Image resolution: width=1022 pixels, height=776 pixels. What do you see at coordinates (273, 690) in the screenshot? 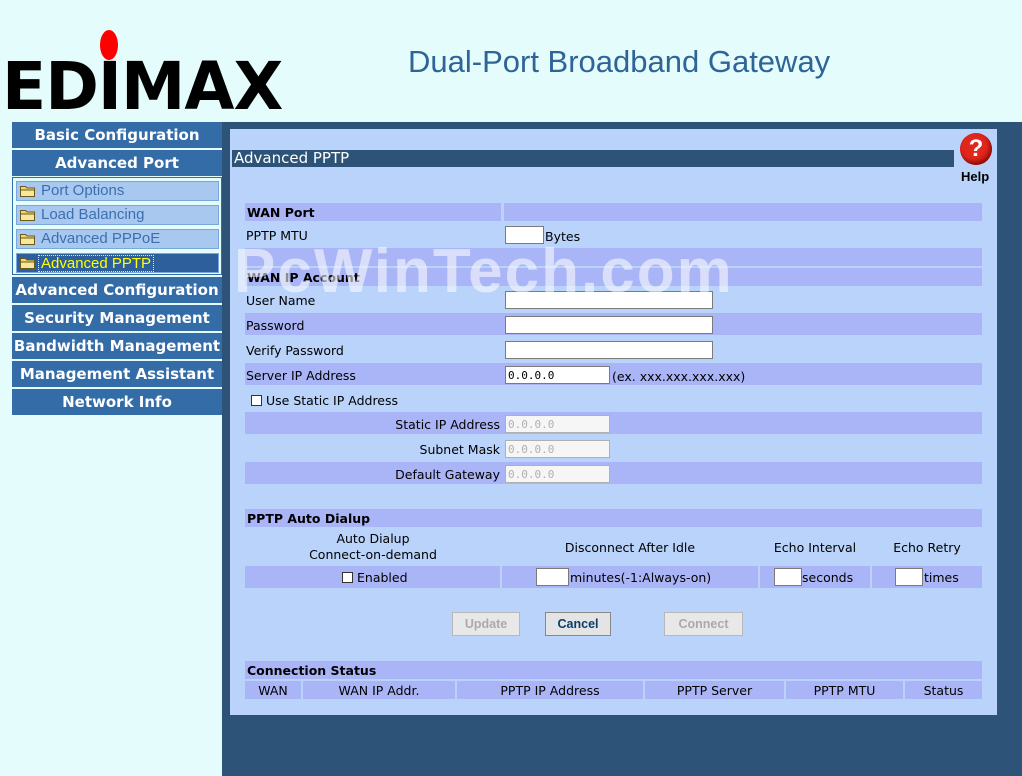
I see `status-col-wan: WAN` at bounding box center [273, 690].